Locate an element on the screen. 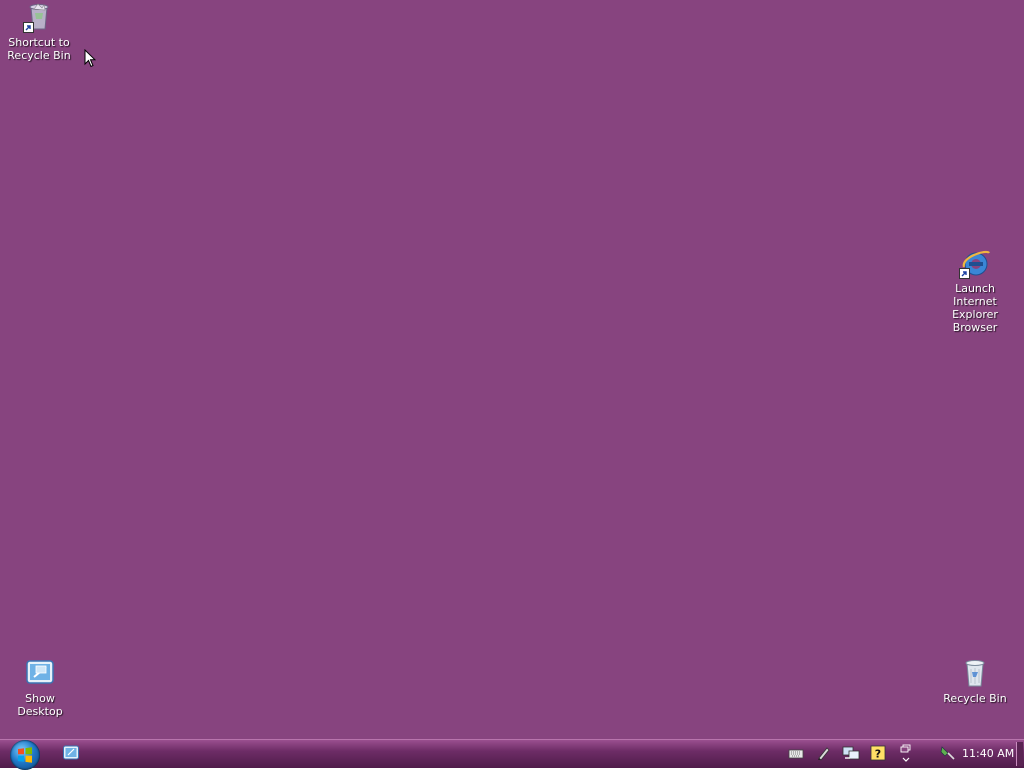 Image resolution: width=1024 pixels, height=770 pixels. help-icon: ? is located at coordinates (879, 754).